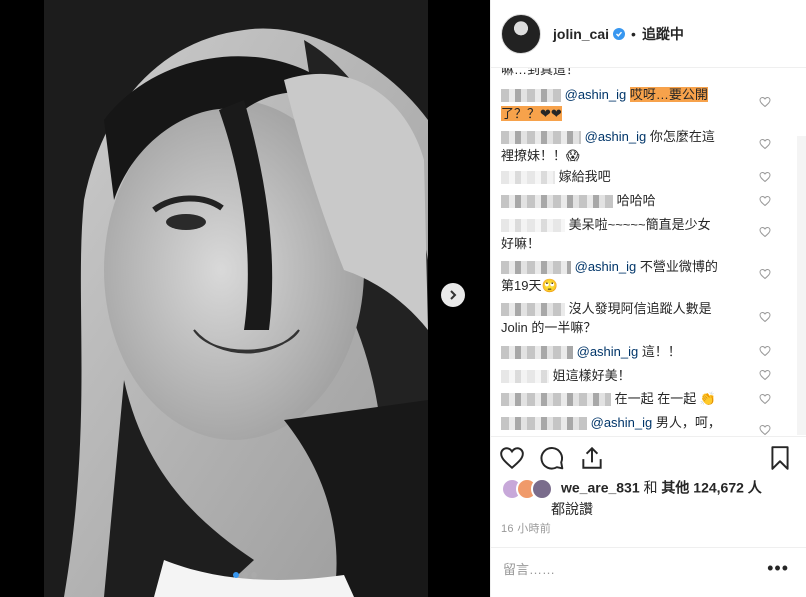  Describe the element at coordinates (640, 308) in the screenshot. I see `comment-text: 沒人發現阿信追蹤人數是` at that location.